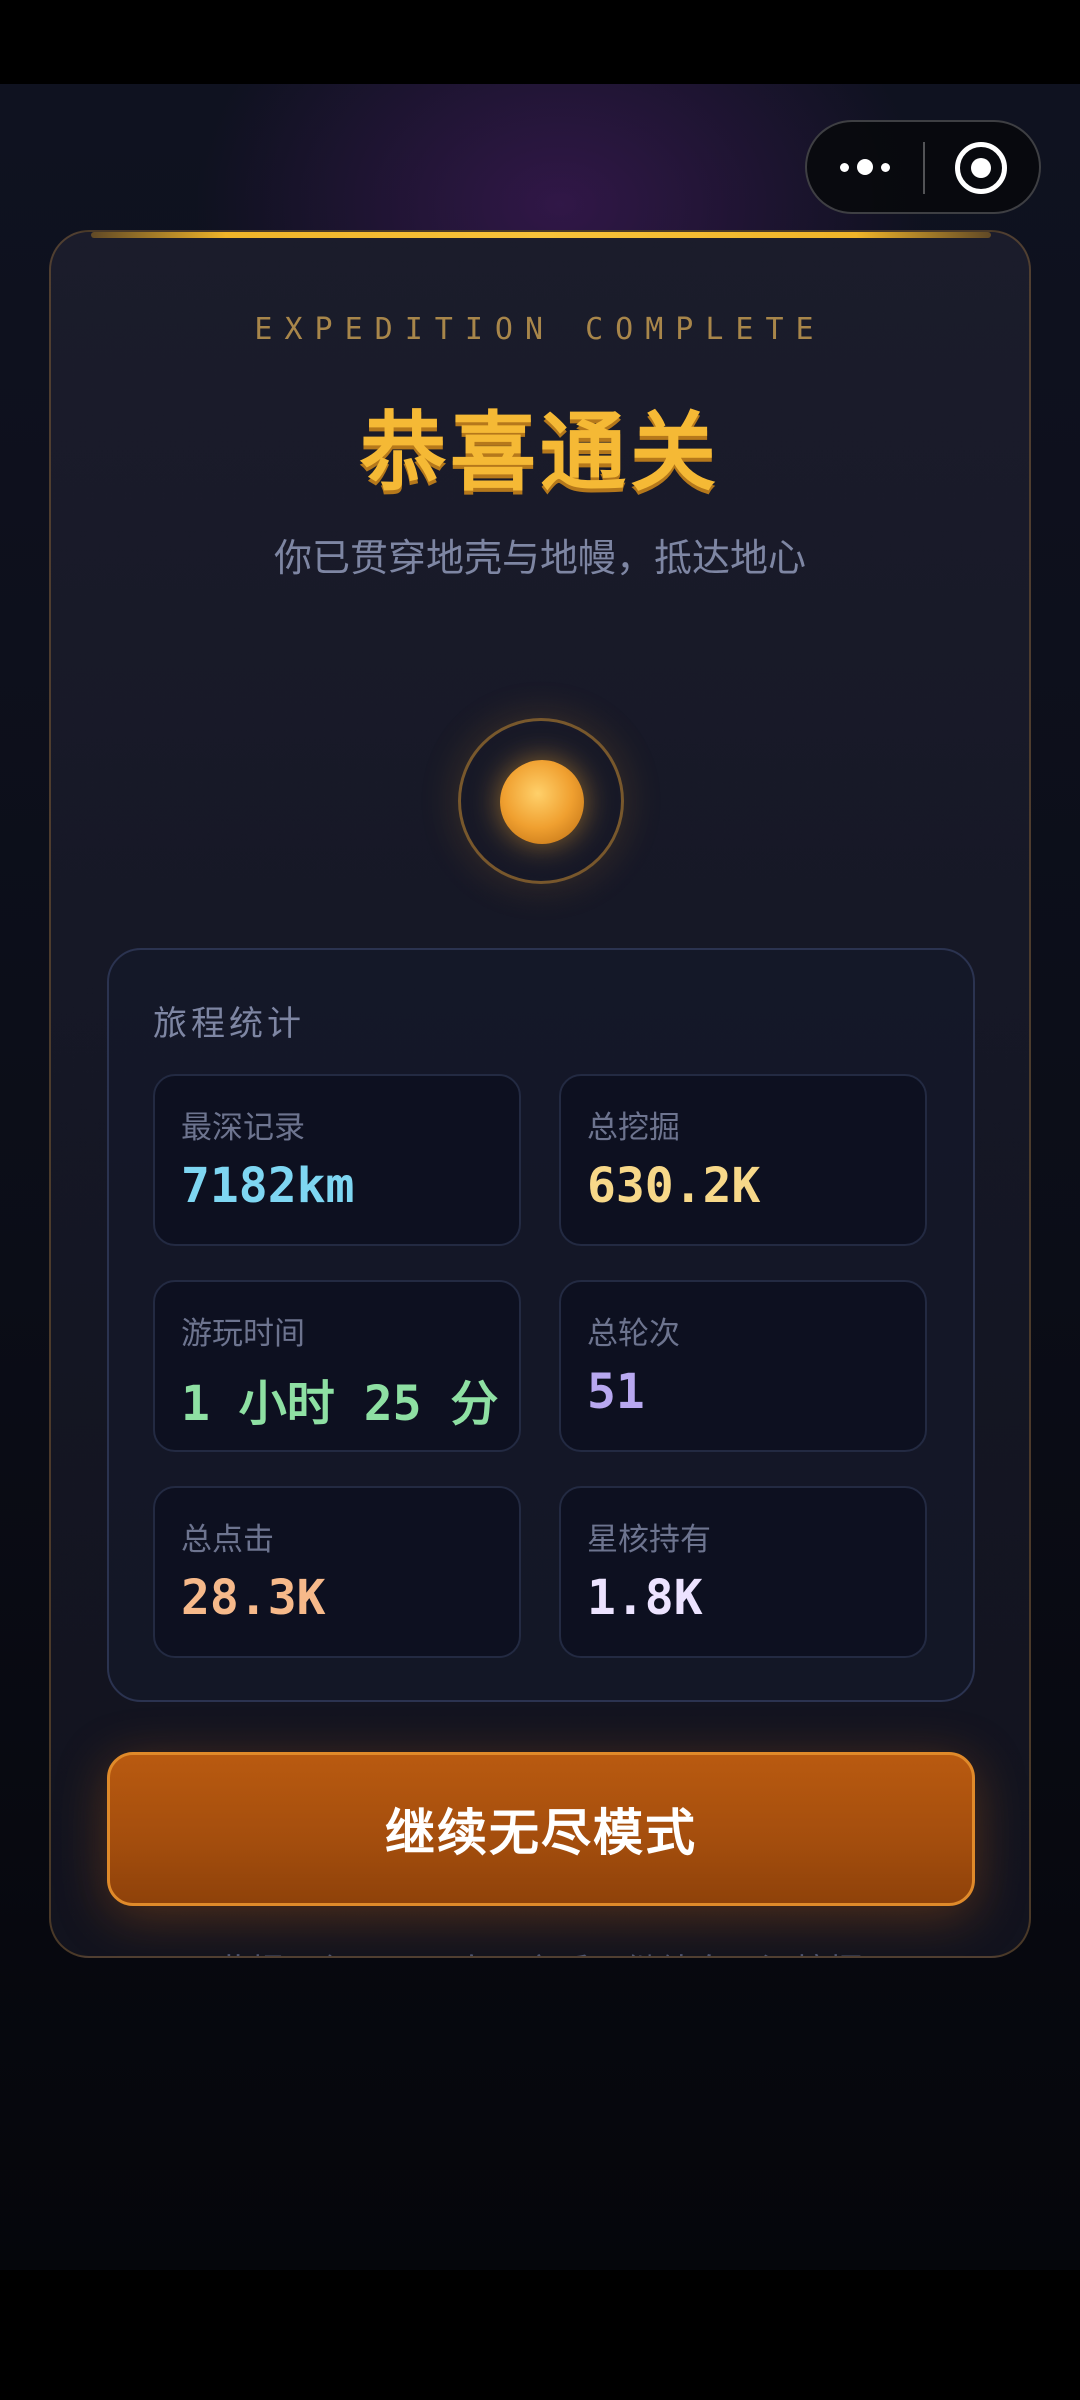  I want to click on core-orb-icon, so click(542, 802).